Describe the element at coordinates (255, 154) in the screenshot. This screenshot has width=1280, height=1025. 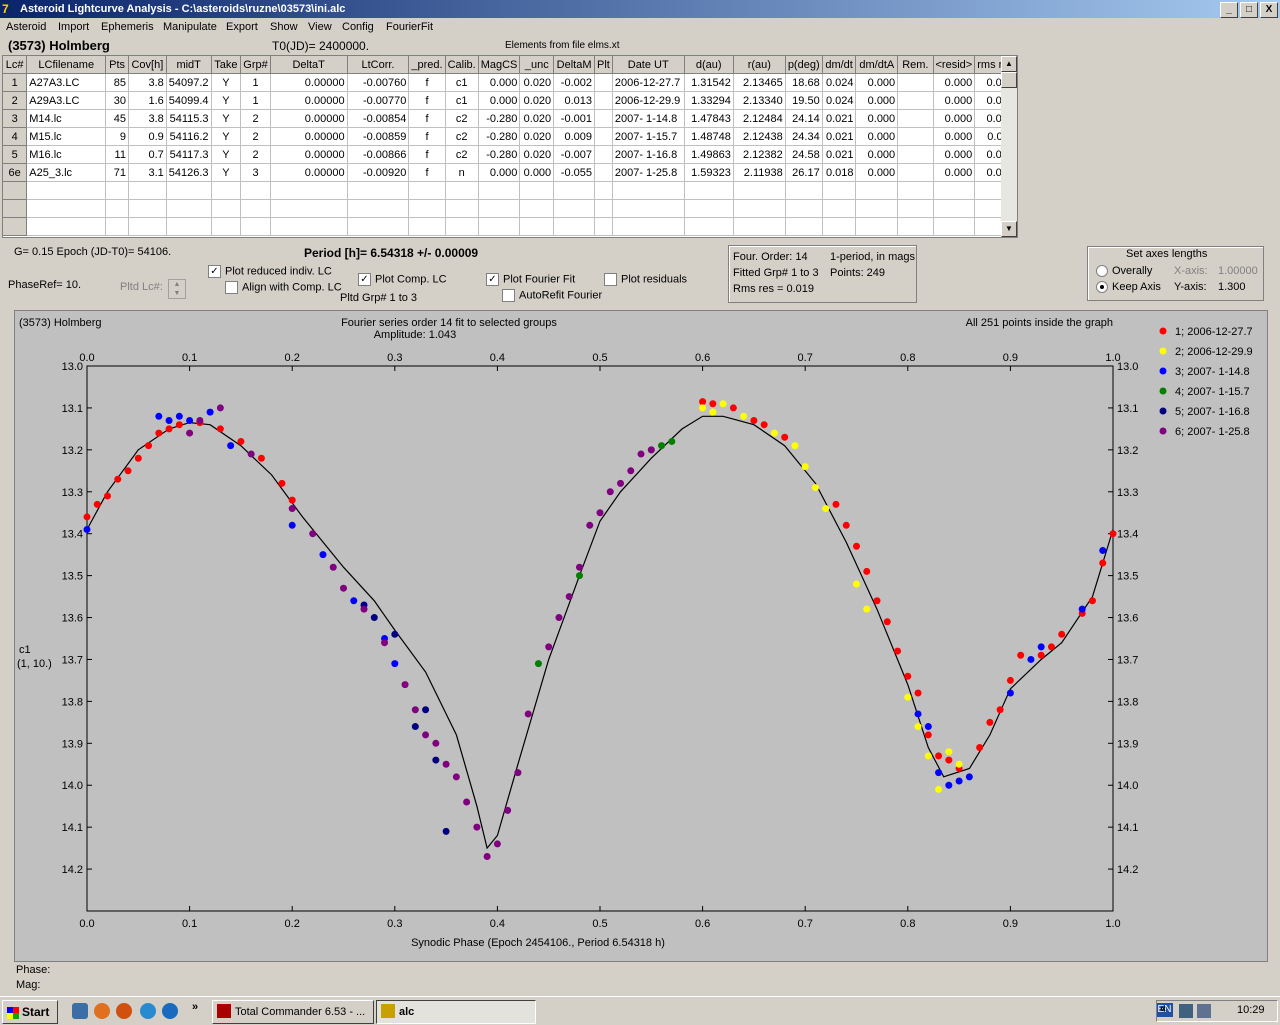
I see `table-cell: 2` at that location.